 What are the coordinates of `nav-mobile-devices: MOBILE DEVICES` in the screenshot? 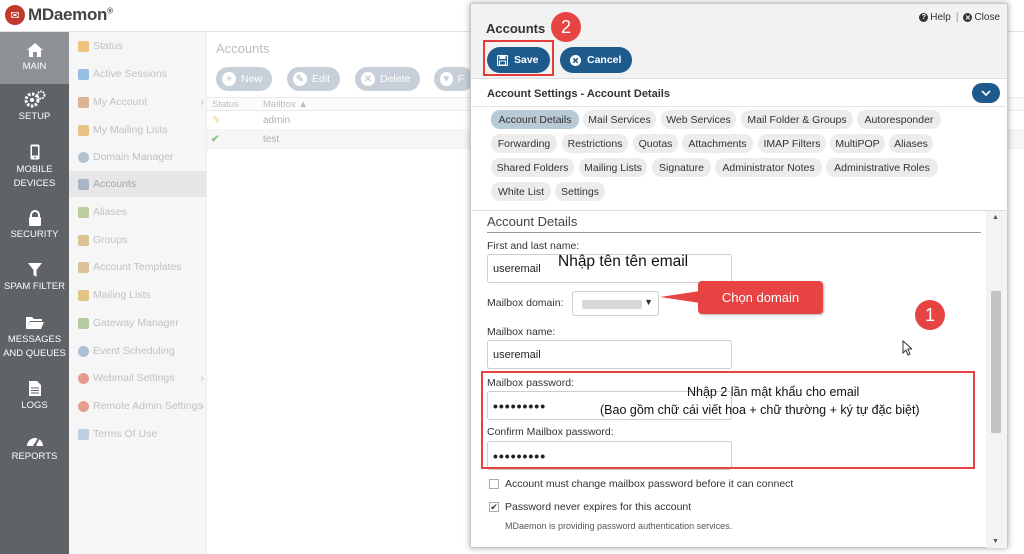 It's located at (34, 168).